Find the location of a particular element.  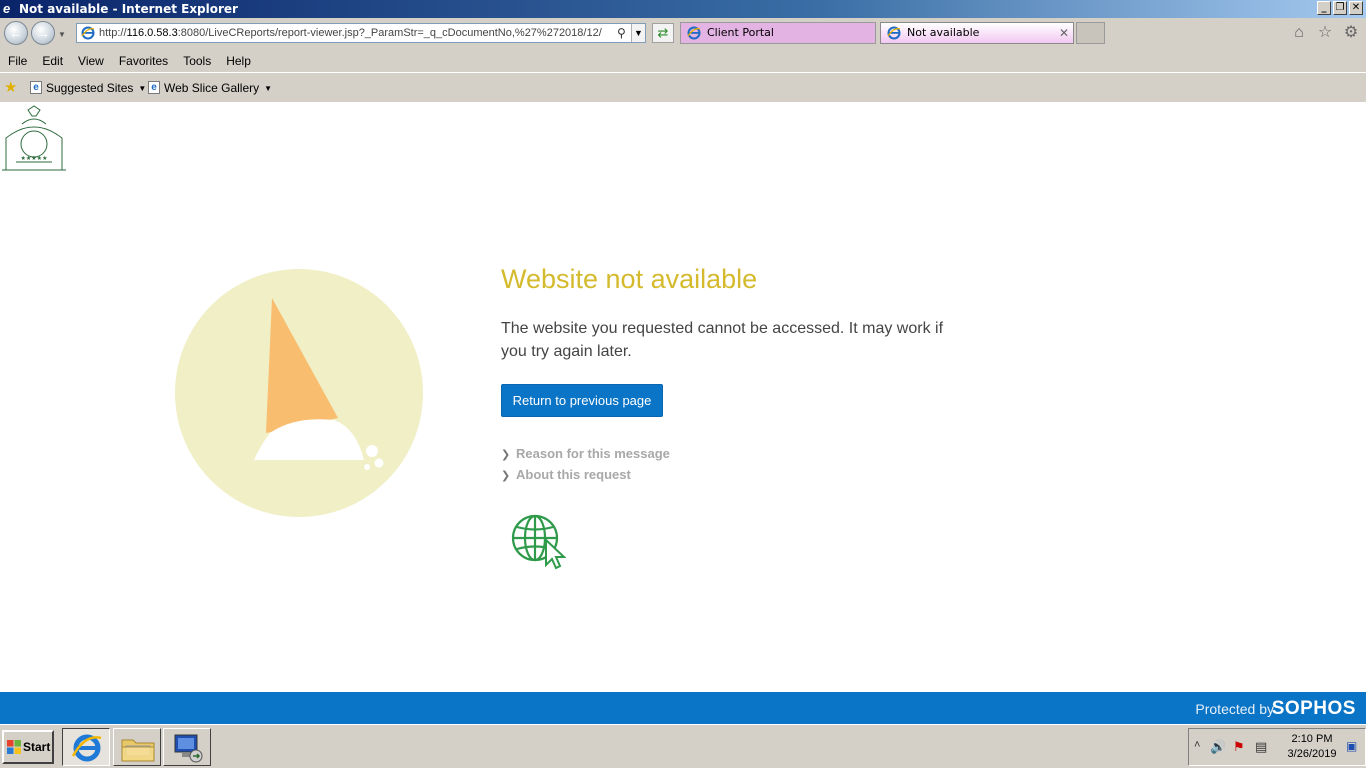

forward-button: → is located at coordinates (43, 33).